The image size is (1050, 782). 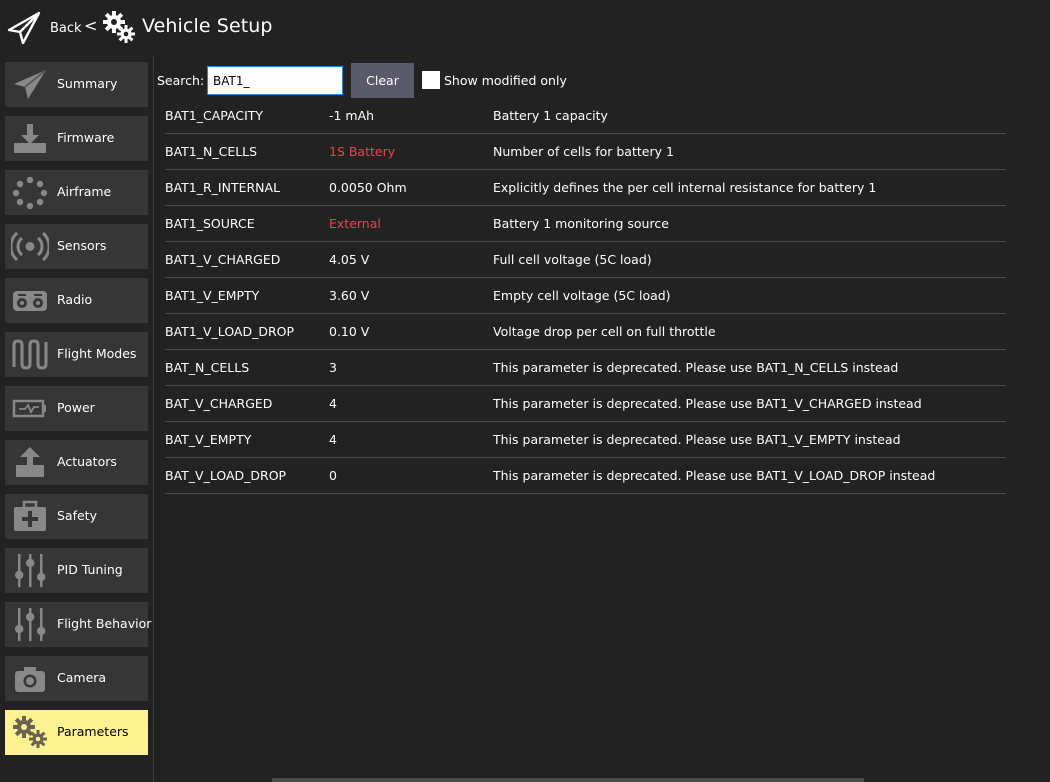 What do you see at coordinates (362, 151) in the screenshot?
I see `param-value: 1S Battery` at bounding box center [362, 151].